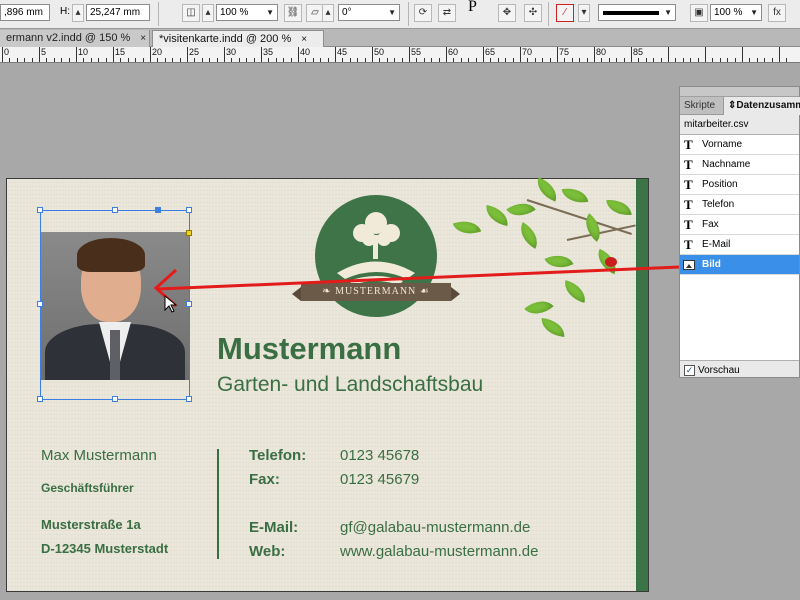 The width and height of the screenshot is (800, 600). Describe the element at coordinates (711, 264) in the screenshot. I see `field-label: Bild` at that location.